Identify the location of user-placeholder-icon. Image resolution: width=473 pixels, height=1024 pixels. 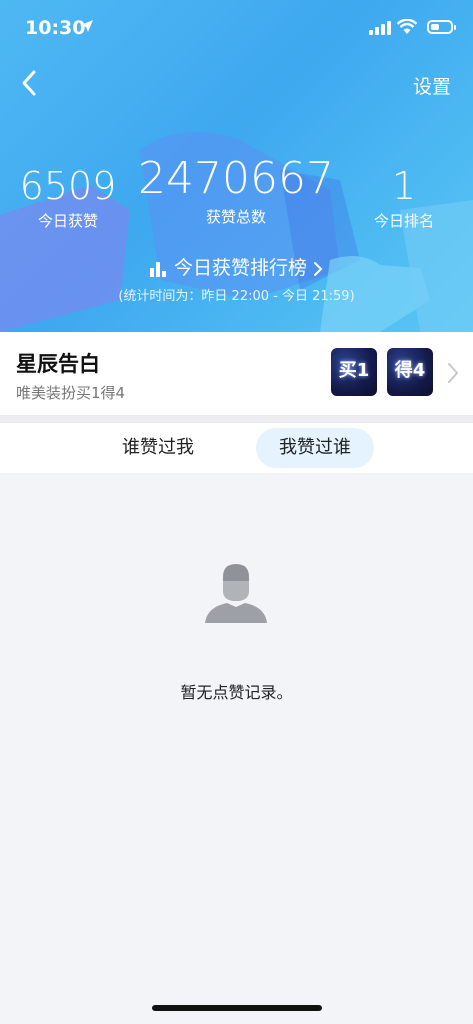
(236, 593).